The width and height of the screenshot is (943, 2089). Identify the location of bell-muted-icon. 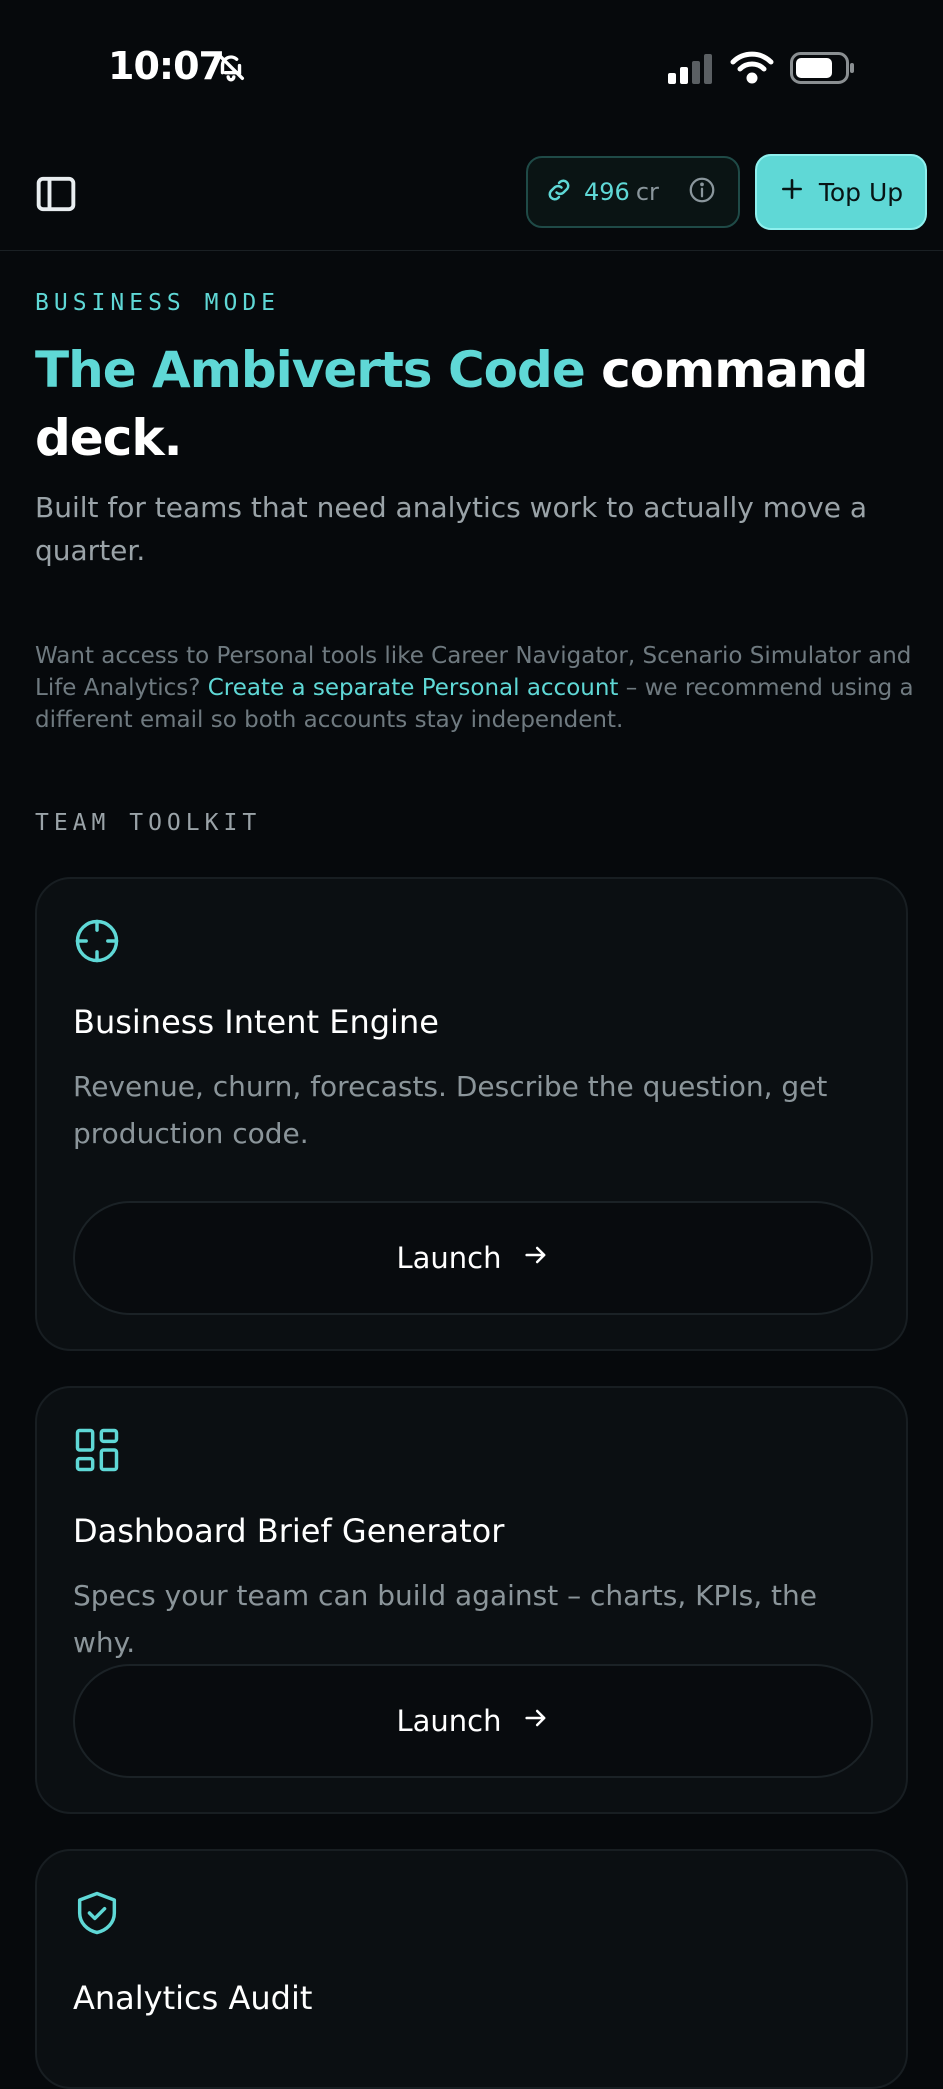
(231, 69).